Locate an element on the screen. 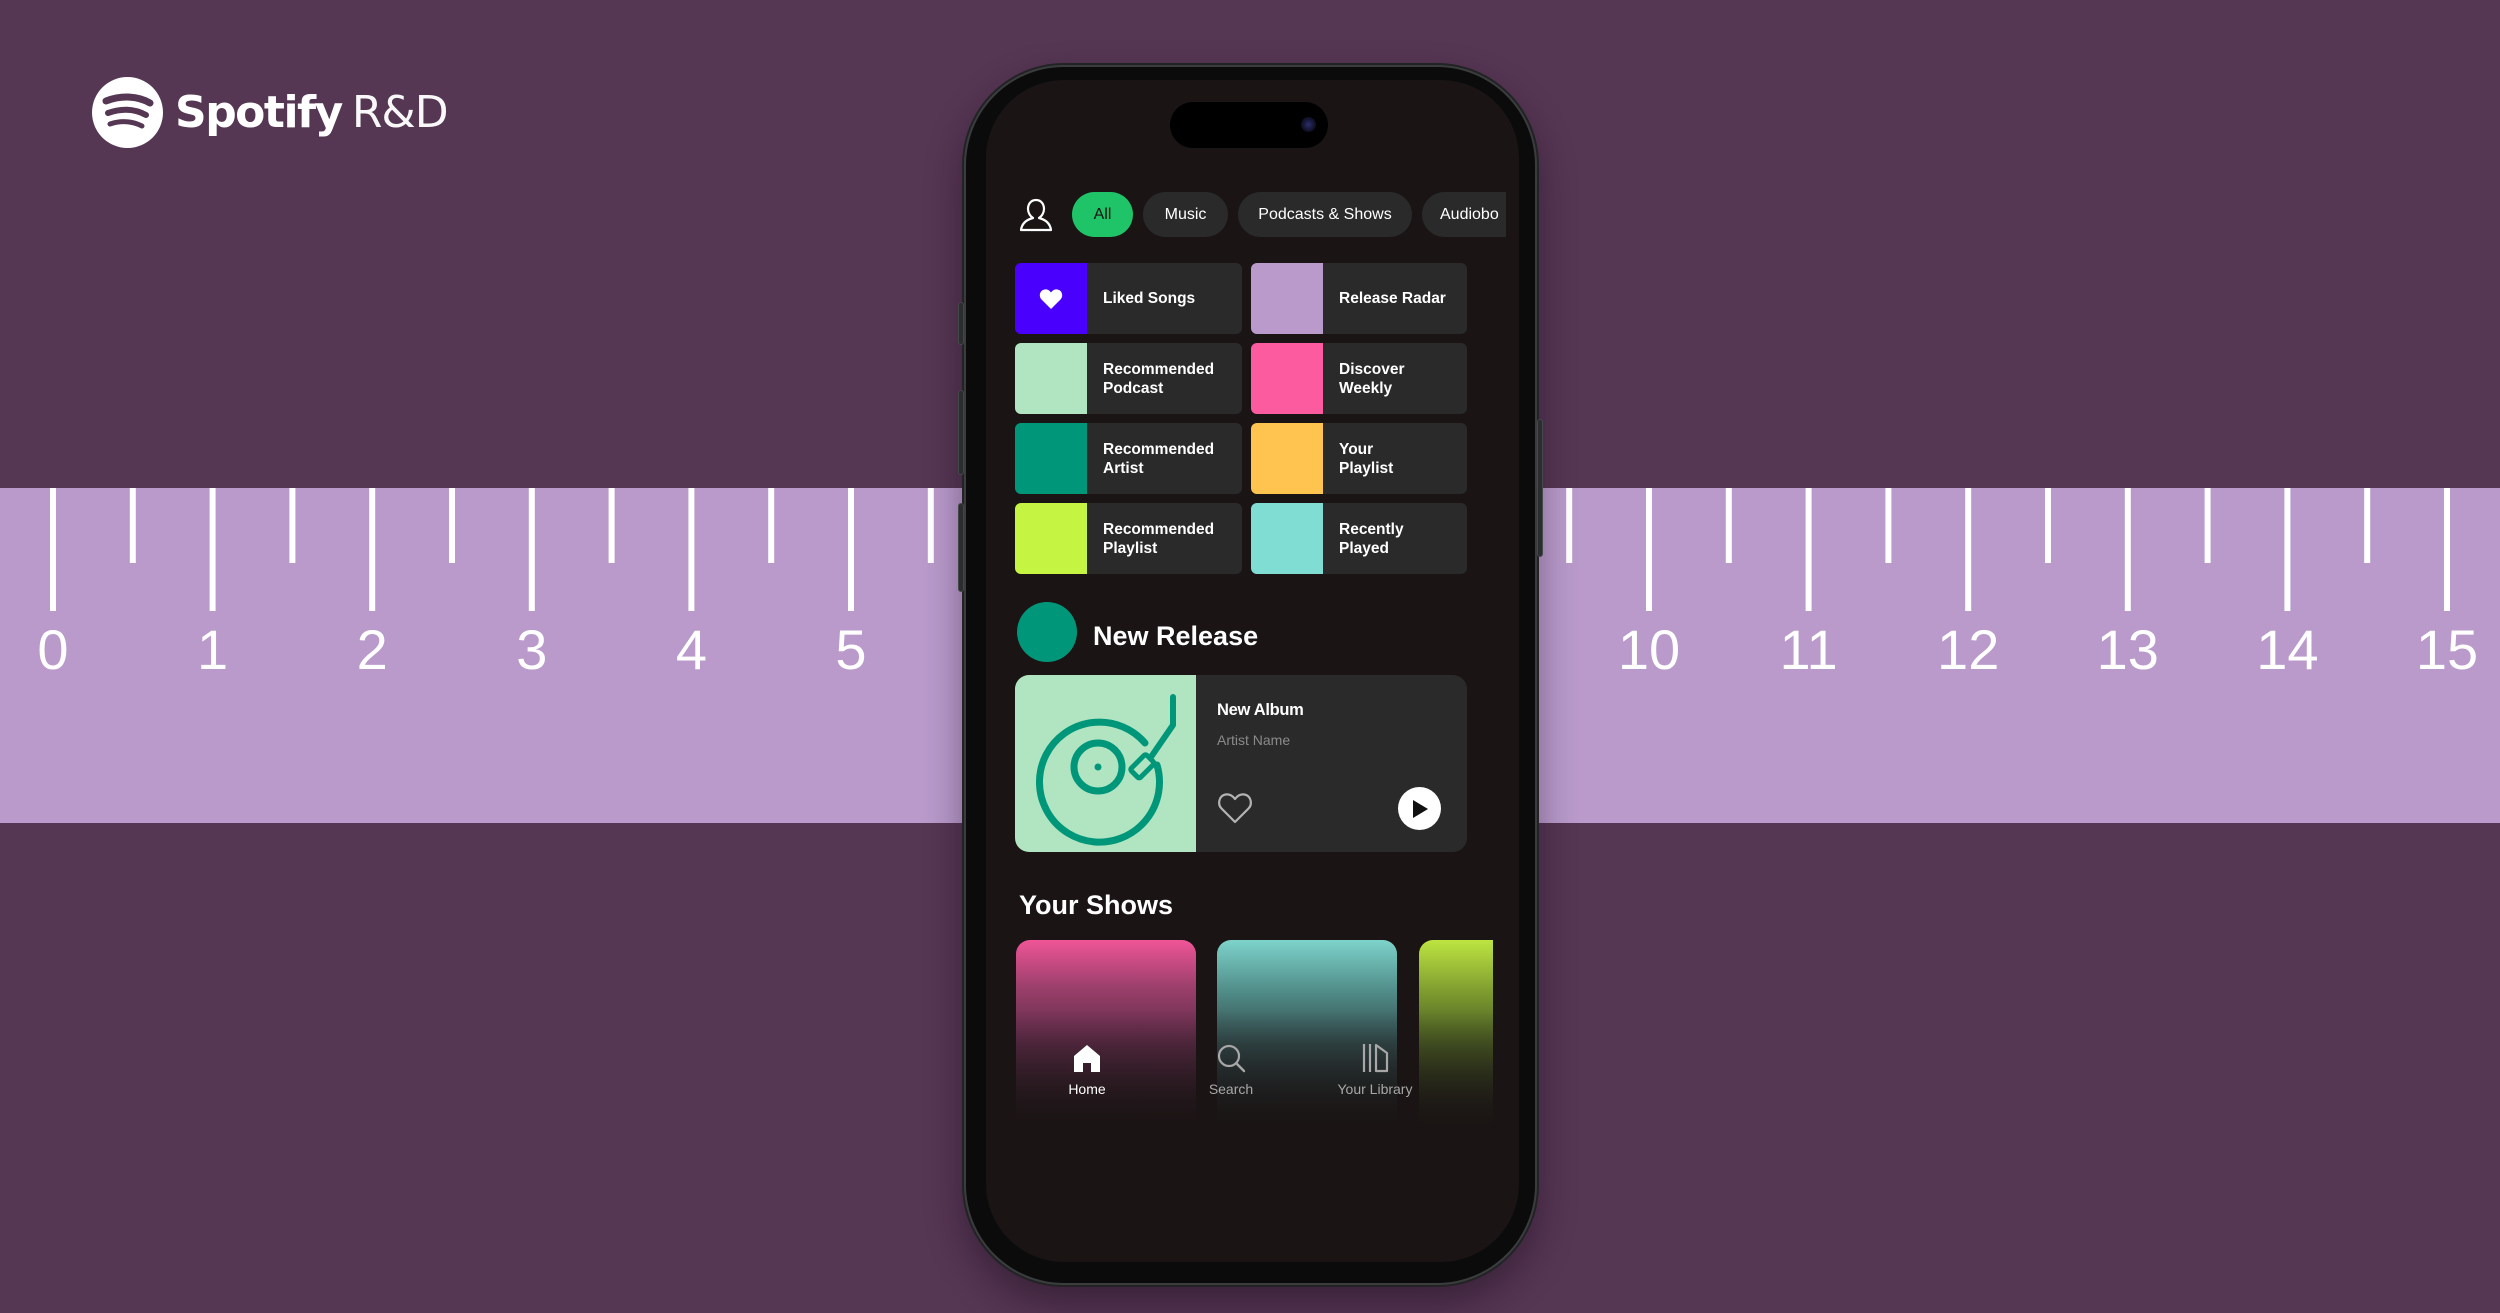 This screenshot has height=1313, width=2500. quick-tile-recently-played: Recently Played is located at coordinates (1359, 538).